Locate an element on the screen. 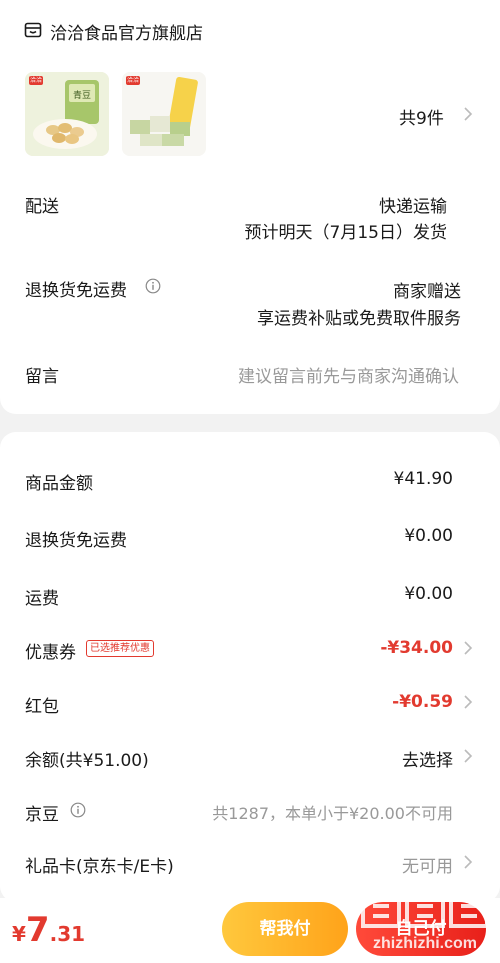 The image size is (500, 963). currency-symbol: ¥ is located at coordinates (19, 934).